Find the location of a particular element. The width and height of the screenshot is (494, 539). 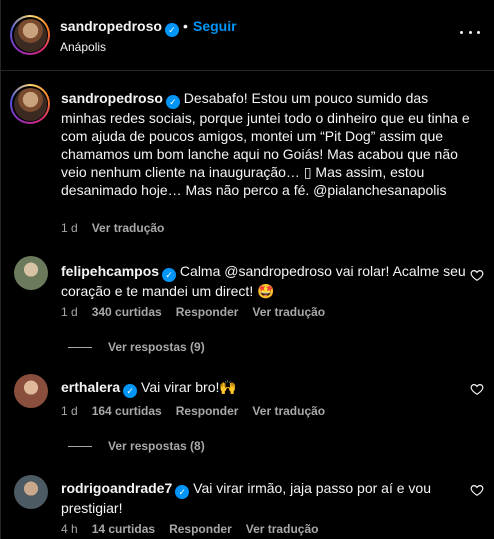

caption-time: 1 d is located at coordinates (69, 228).